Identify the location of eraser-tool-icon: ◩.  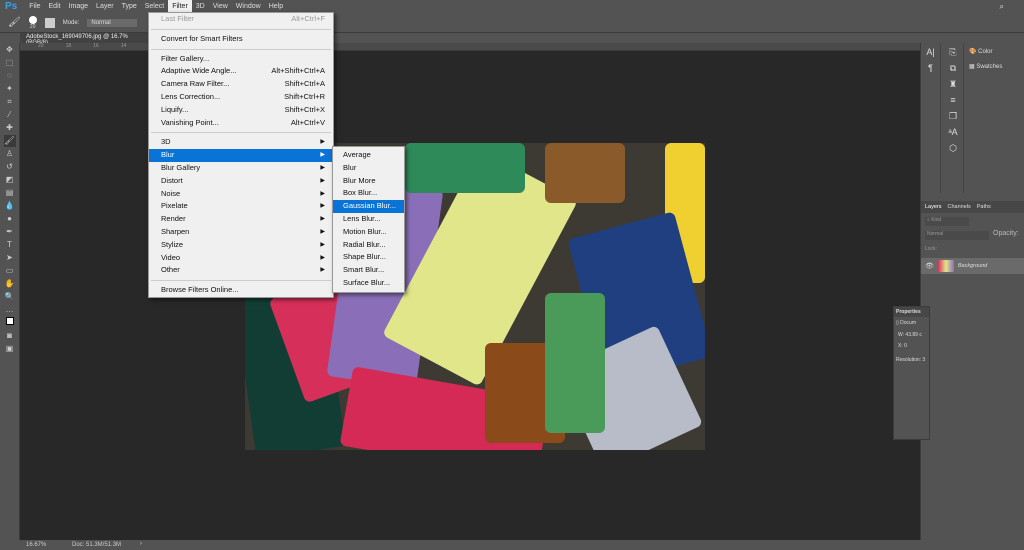
(10, 180).